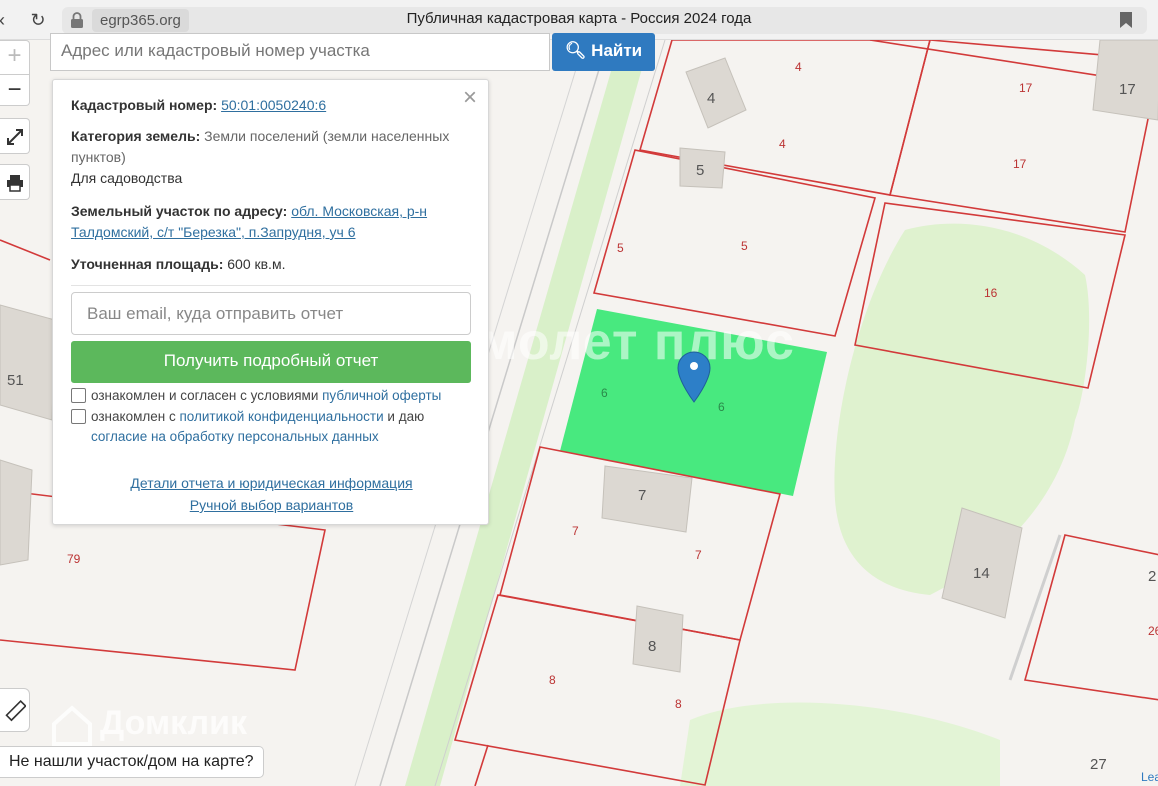  What do you see at coordinates (381, 395) in the screenshot?
I see `public-offer-link: публичной оферты` at bounding box center [381, 395].